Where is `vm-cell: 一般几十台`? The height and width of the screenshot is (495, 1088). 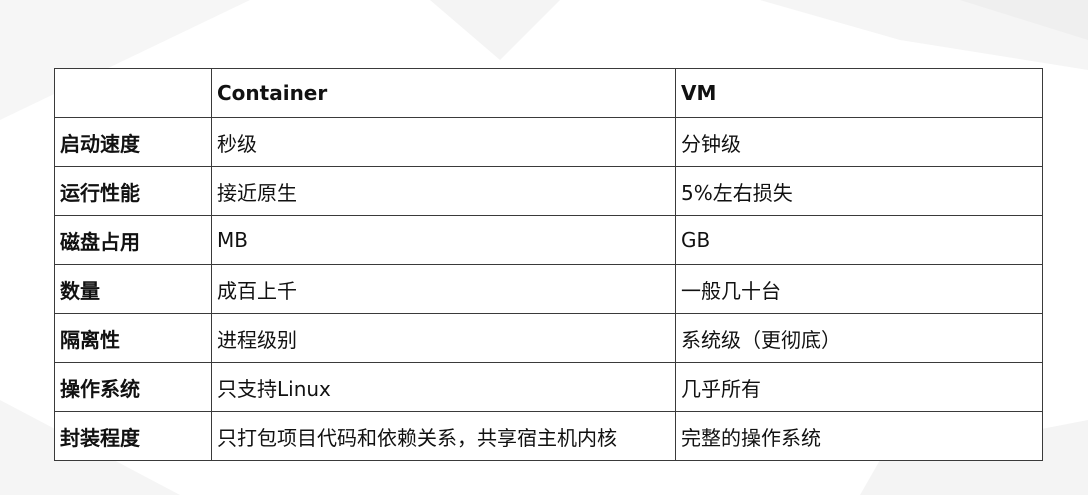 vm-cell: 一般几十台 is located at coordinates (859, 289).